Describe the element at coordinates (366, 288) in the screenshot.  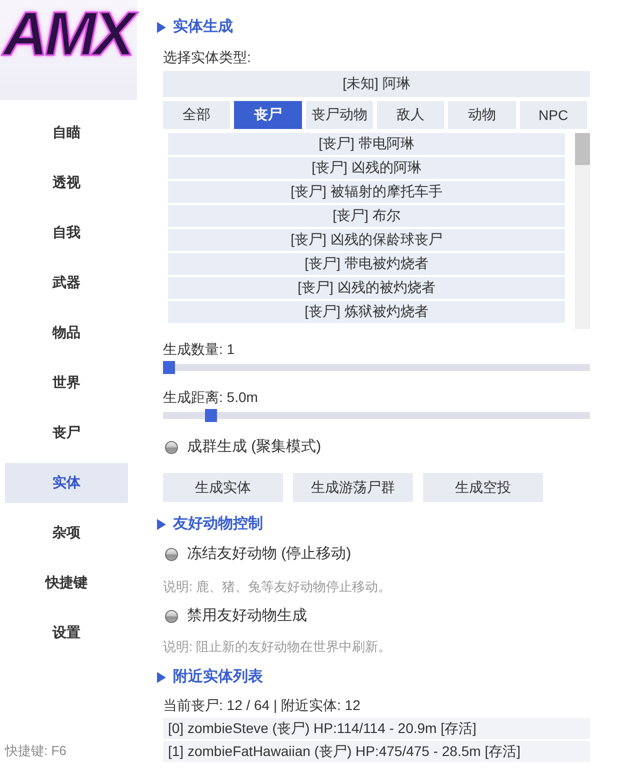
I see `entity-list-item: [丧尸] 凶残的被灼烧者` at that location.